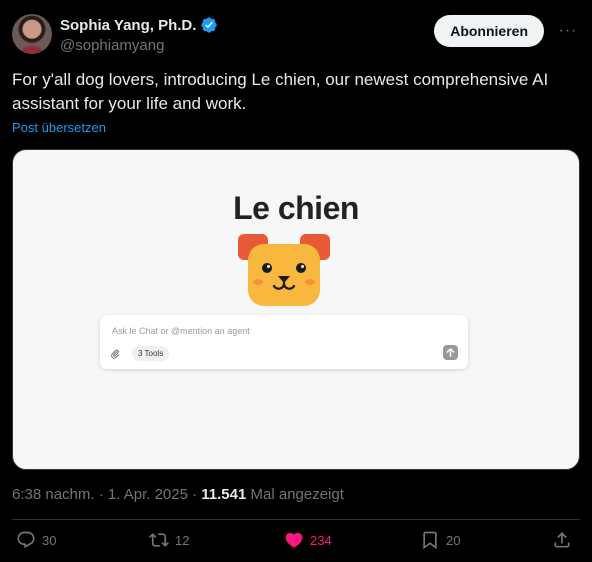  What do you see at coordinates (568, 31) in the screenshot?
I see `more-options-icon: ···` at bounding box center [568, 31].